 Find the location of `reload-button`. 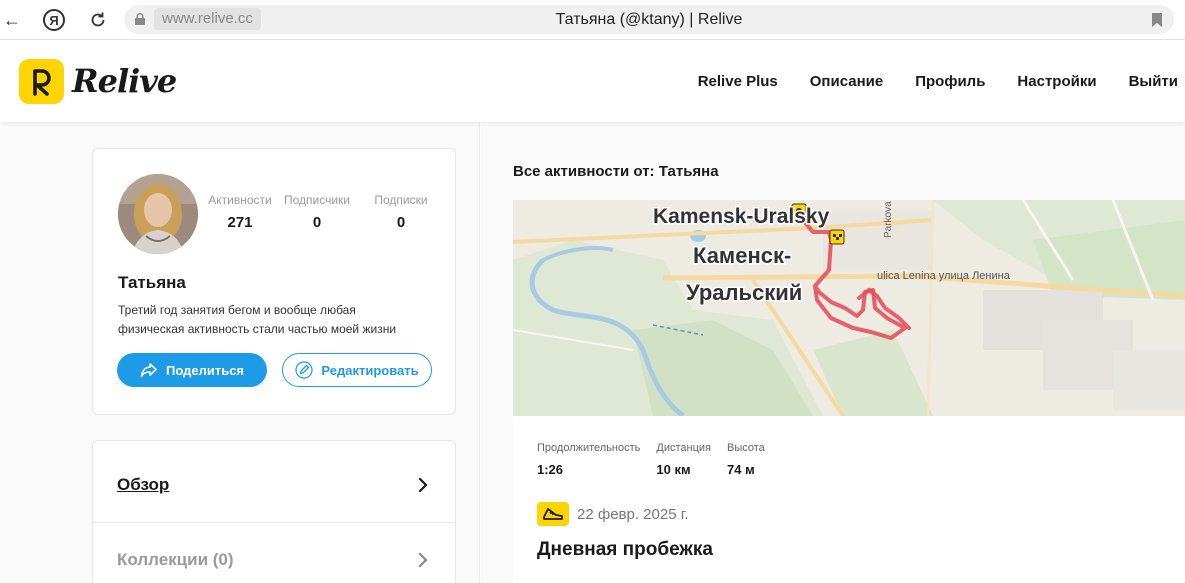

reload-button is located at coordinates (98, 20).